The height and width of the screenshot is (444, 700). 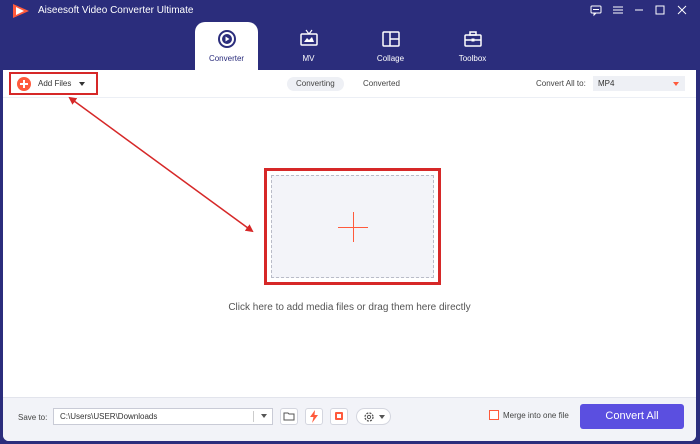 I want to click on tab-label: Converter, so click(x=226, y=58).